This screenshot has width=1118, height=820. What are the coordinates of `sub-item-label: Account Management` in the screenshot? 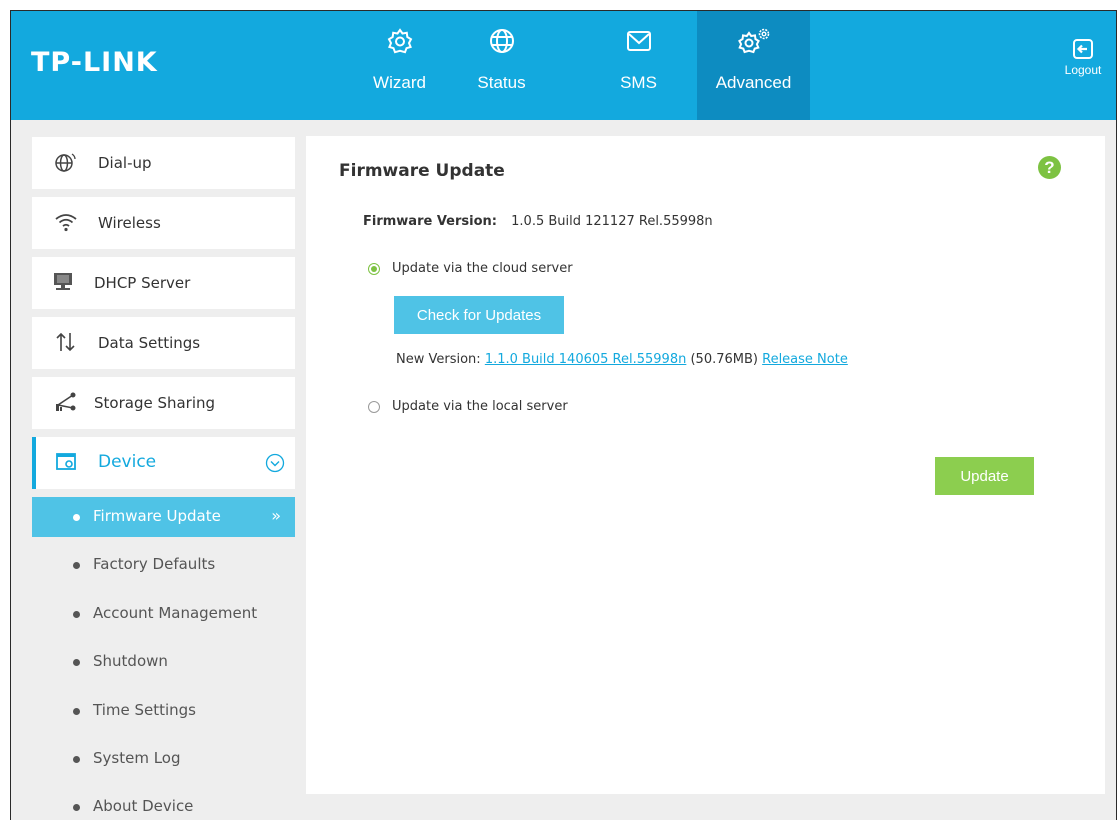 It's located at (175, 613).